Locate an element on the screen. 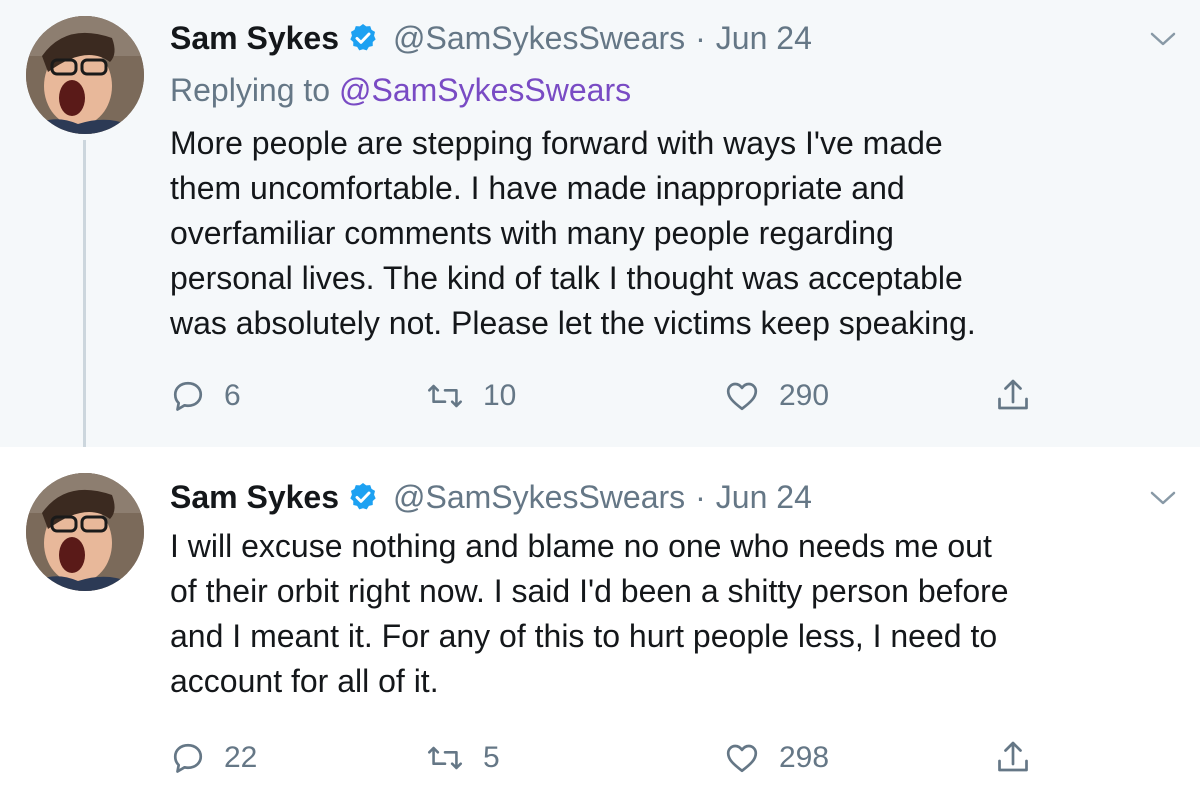 Image resolution: width=1200 pixels, height=785 pixels. retweet-button: 5 is located at coordinates (462, 758).